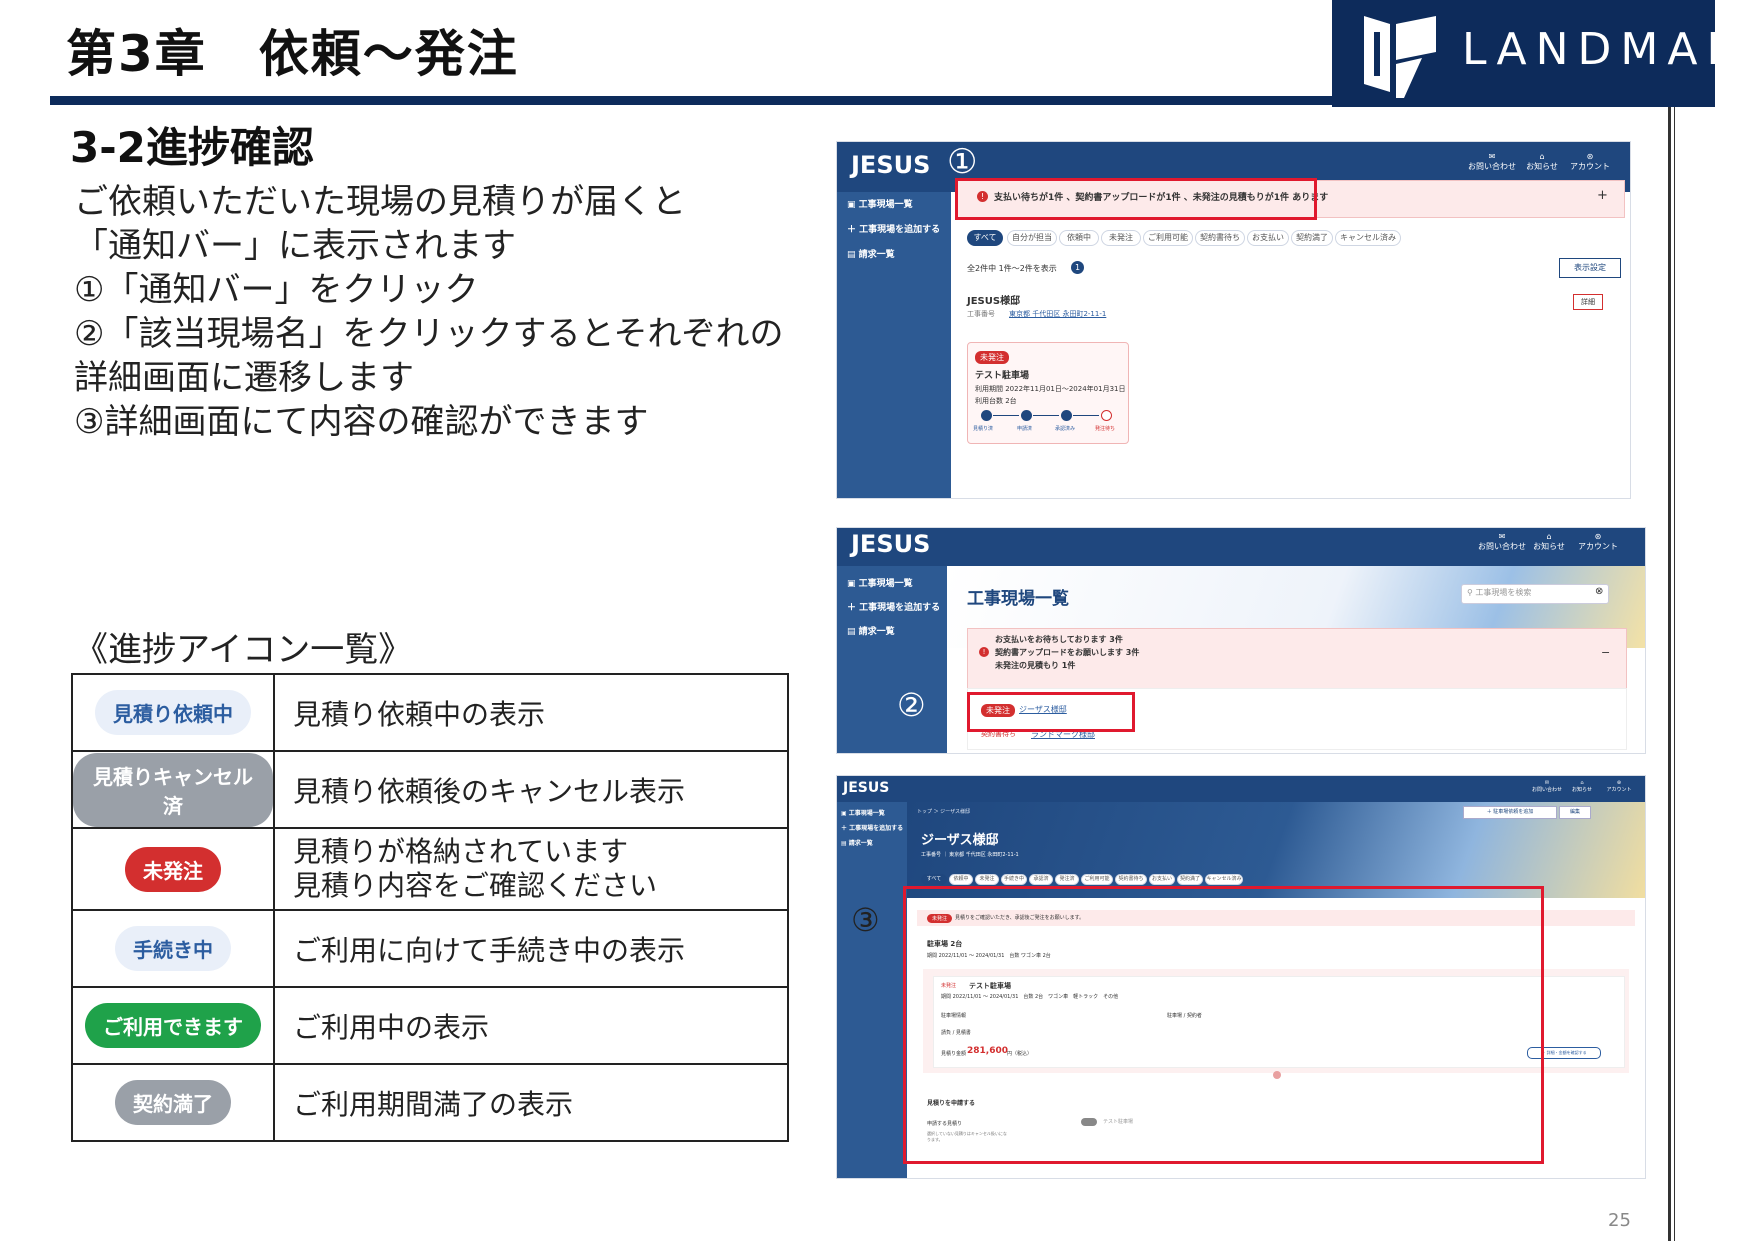 This screenshot has height=1241, width=1755. What do you see at coordinates (1224, 879) in the screenshot?
I see `tab: キャンセル済み` at bounding box center [1224, 879].